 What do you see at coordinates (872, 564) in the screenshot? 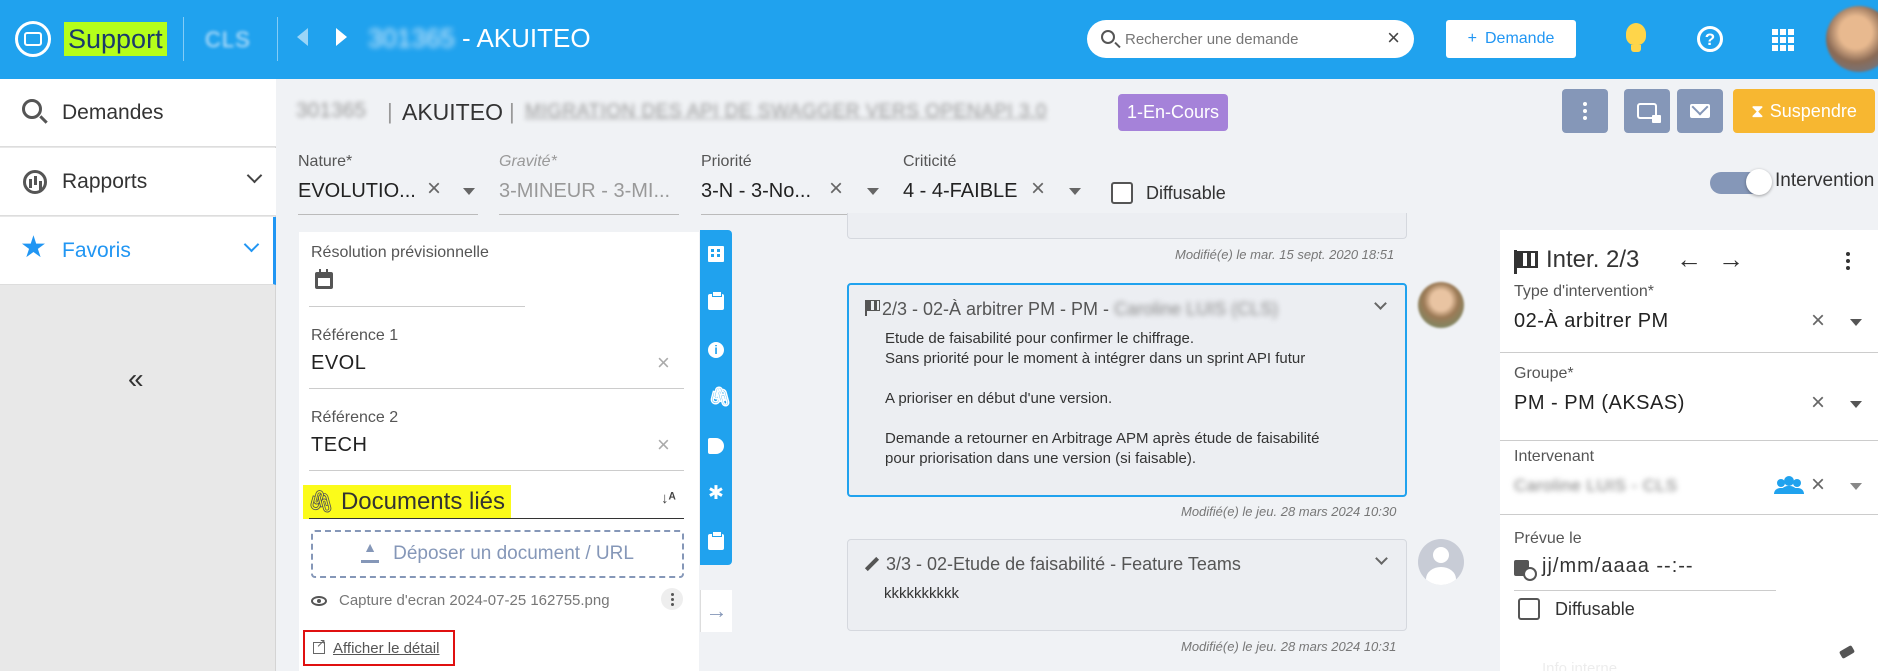
I see `pencil-icon` at bounding box center [872, 564].